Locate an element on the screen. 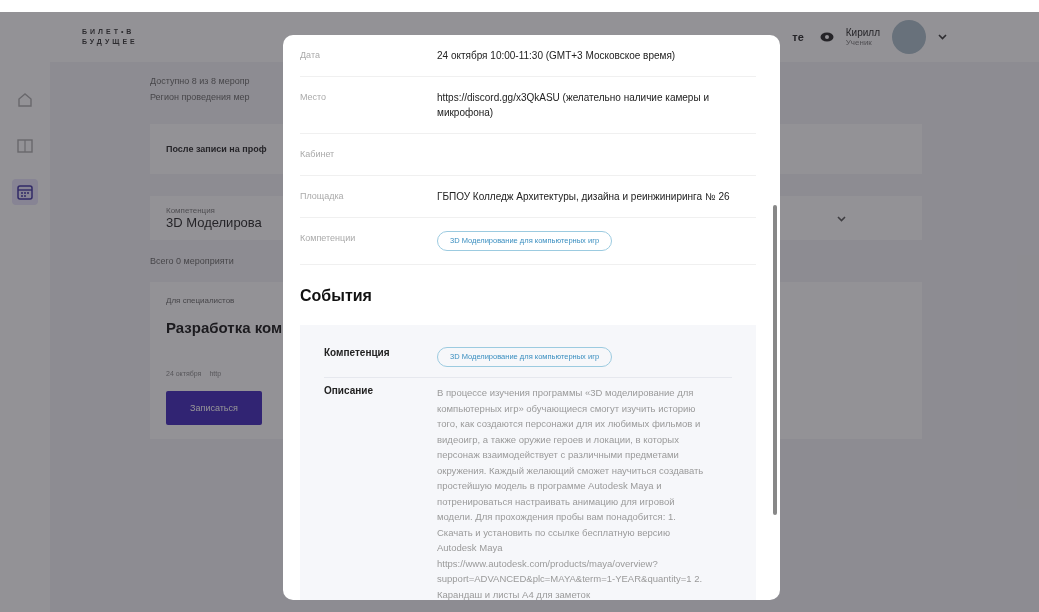 The height and width of the screenshot is (612, 1039). detail-label: Дата is located at coordinates (310, 55).